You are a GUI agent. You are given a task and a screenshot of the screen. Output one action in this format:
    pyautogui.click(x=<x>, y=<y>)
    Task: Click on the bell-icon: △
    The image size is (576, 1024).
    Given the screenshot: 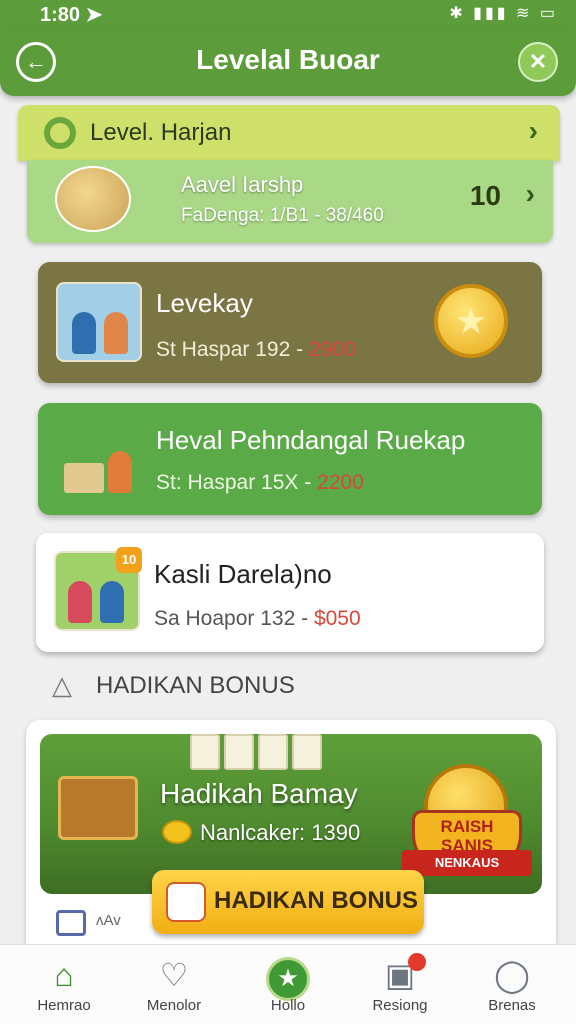 What is the action you would take?
    pyautogui.click(x=62, y=685)
    